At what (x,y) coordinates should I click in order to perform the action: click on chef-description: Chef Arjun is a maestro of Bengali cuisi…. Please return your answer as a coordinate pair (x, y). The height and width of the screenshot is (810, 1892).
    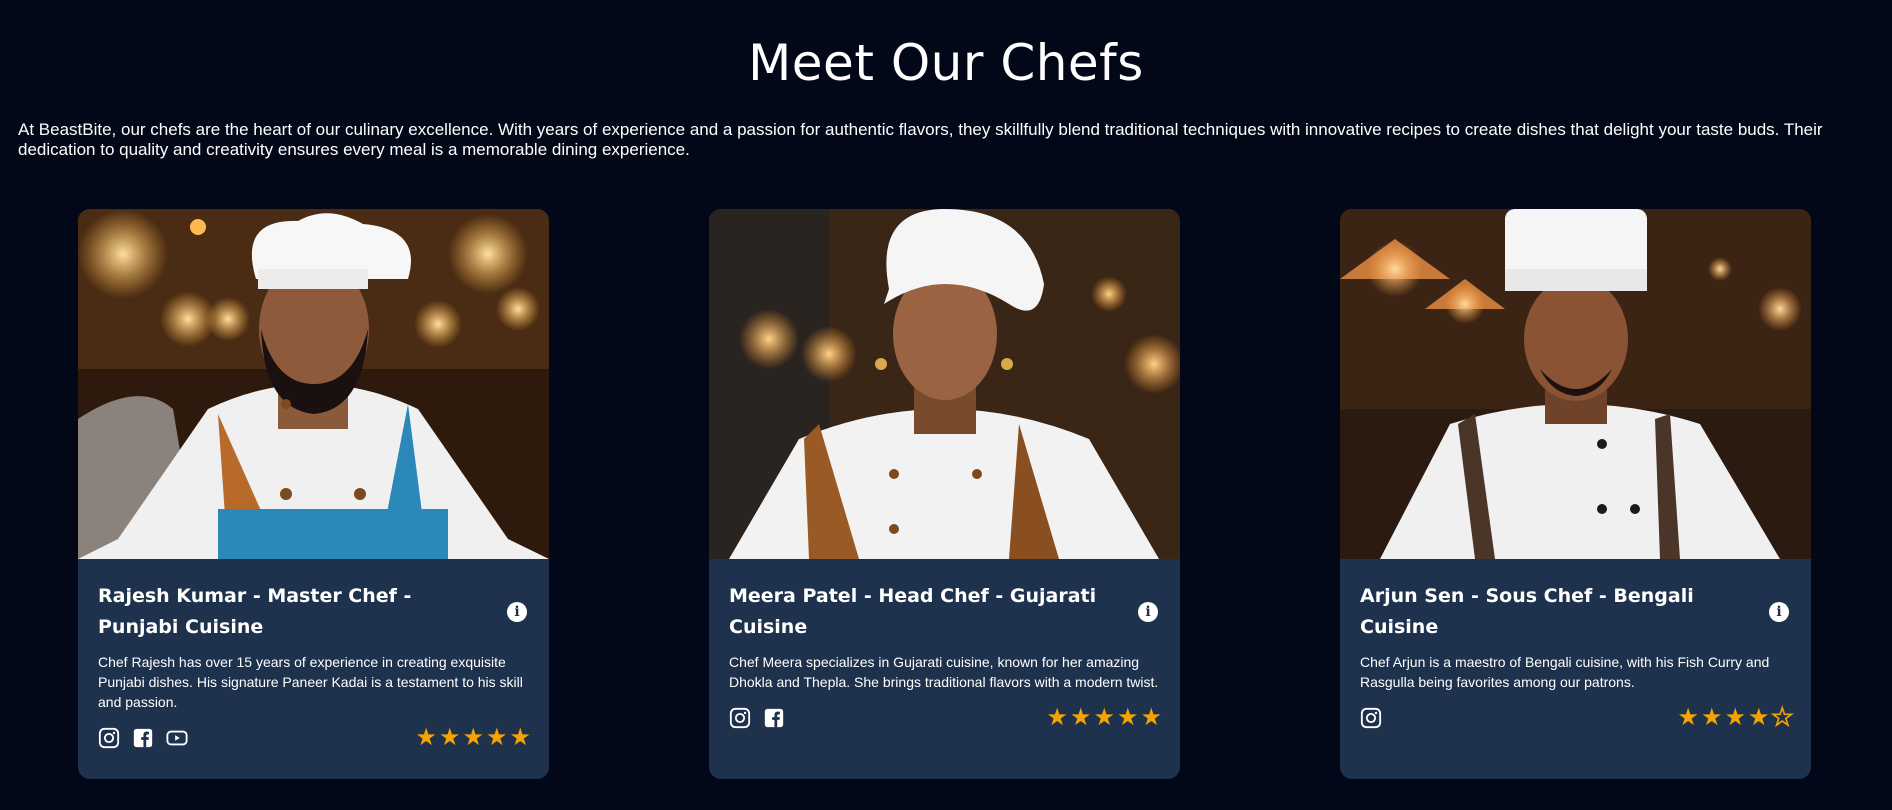
    Looking at the image, I should click on (1565, 672).